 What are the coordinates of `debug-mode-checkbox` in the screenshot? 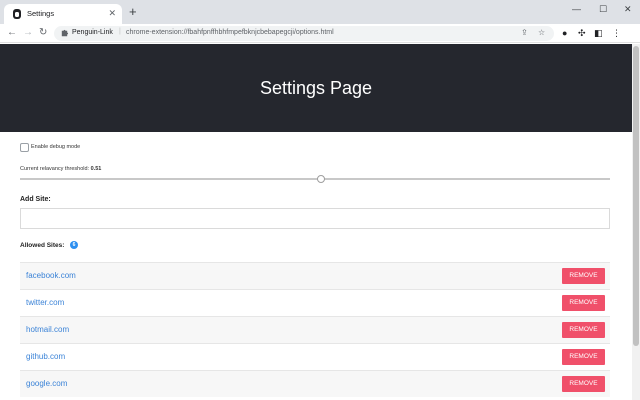 It's located at (24, 147).